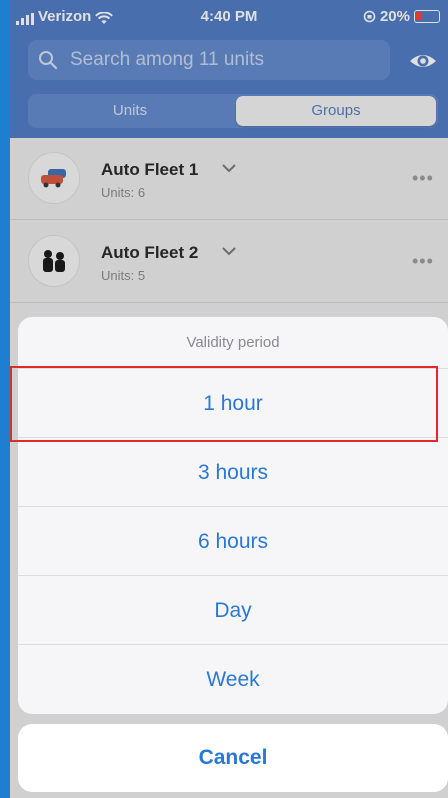 The width and height of the screenshot is (448, 798). Describe the element at coordinates (233, 679) in the screenshot. I see `option-week: Week` at that location.